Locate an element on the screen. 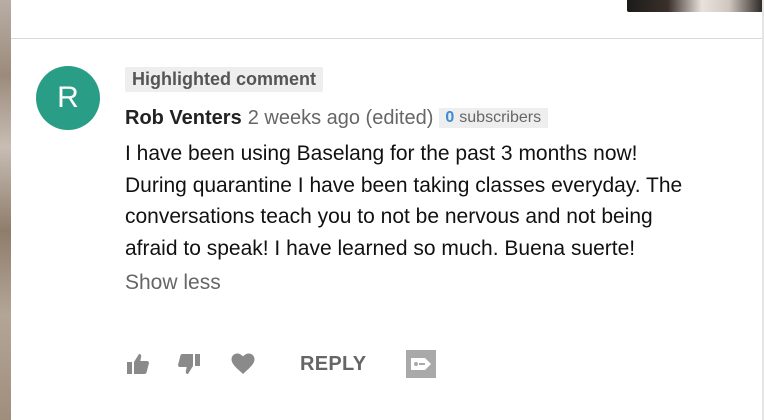 The width and height of the screenshot is (764, 420). subscriber-label: subscribers is located at coordinates (500, 117).